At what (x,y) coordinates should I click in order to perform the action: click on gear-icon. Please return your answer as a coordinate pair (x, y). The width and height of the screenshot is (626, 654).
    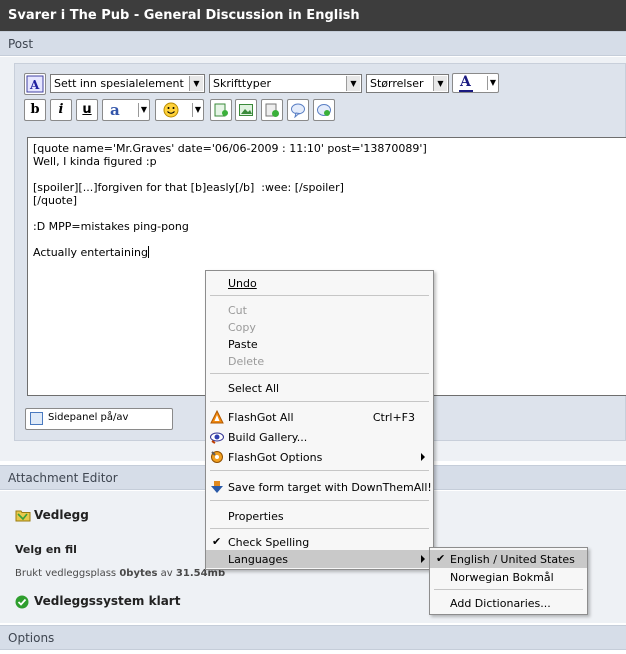
    Looking at the image, I should click on (217, 457).